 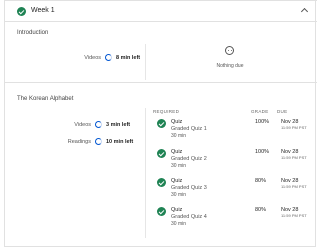 What do you see at coordinates (45, 99) in the screenshot?
I see `section-title-korean-alphabet: The Korean Alphabet` at bounding box center [45, 99].